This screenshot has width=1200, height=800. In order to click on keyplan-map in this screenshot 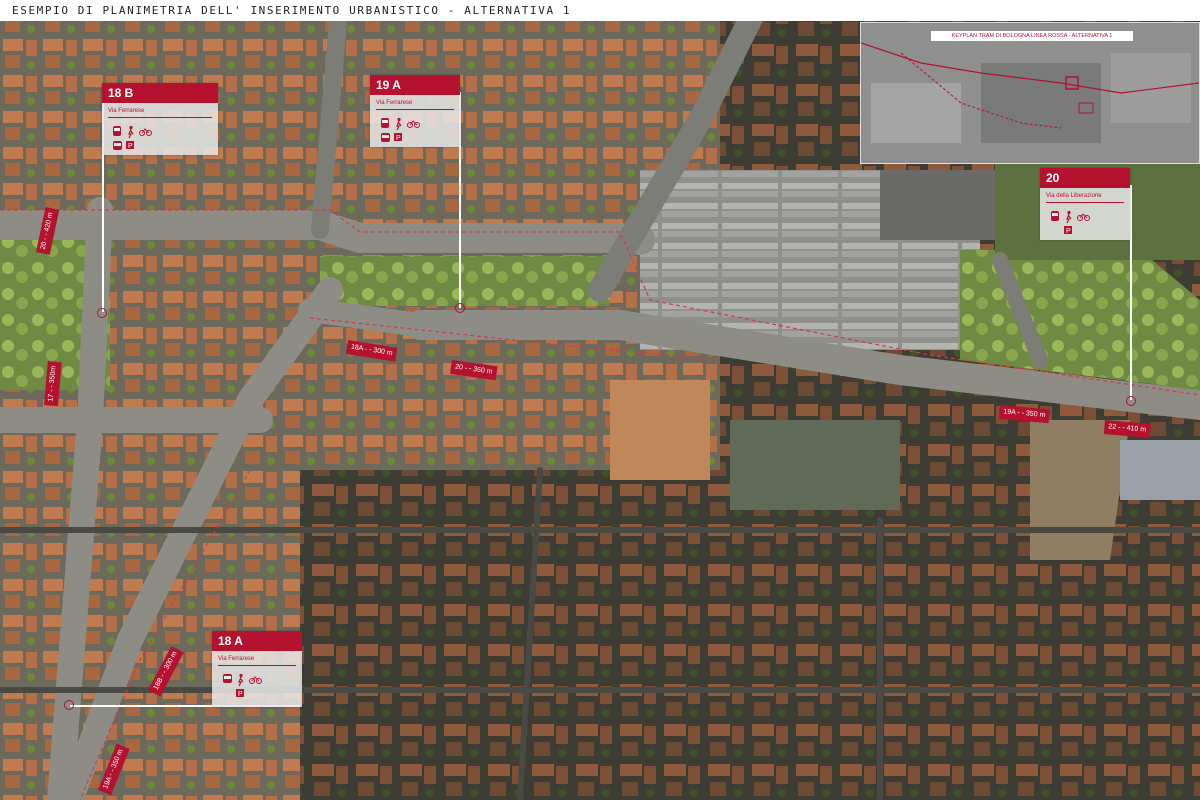, I will do `click(1030, 93)`.